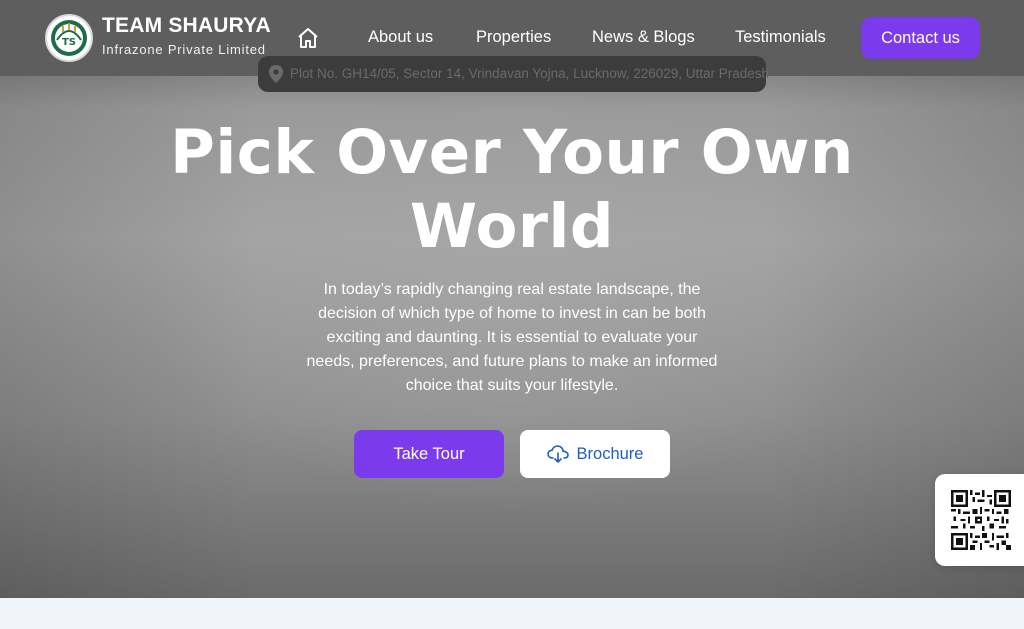 The image size is (1024, 629). Describe the element at coordinates (610, 453) in the screenshot. I see `brochure-label: Brochure` at that location.